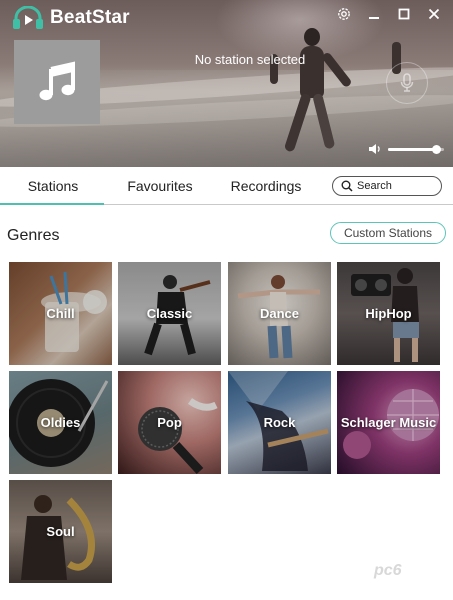  What do you see at coordinates (33, 235) in the screenshot?
I see `genres-heading: Genres` at bounding box center [33, 235].